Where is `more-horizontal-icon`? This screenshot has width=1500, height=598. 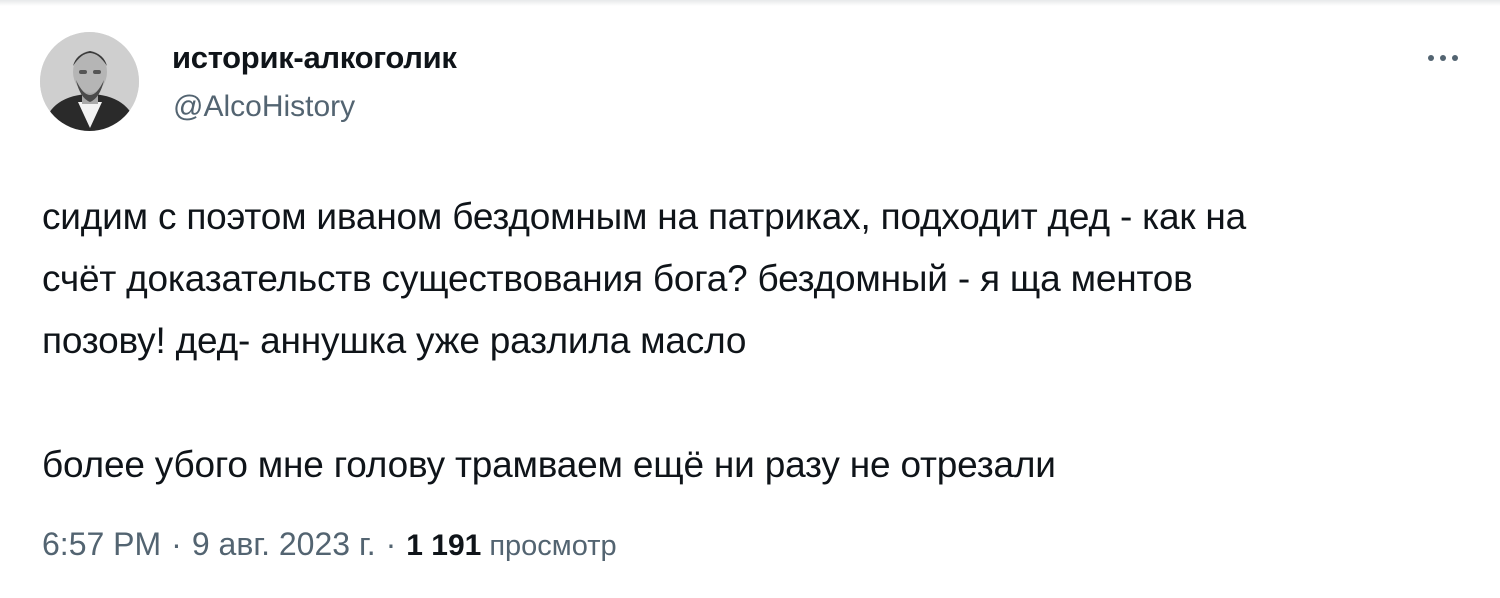
more-horizontal-icon is located at coordinates (1443, 58).